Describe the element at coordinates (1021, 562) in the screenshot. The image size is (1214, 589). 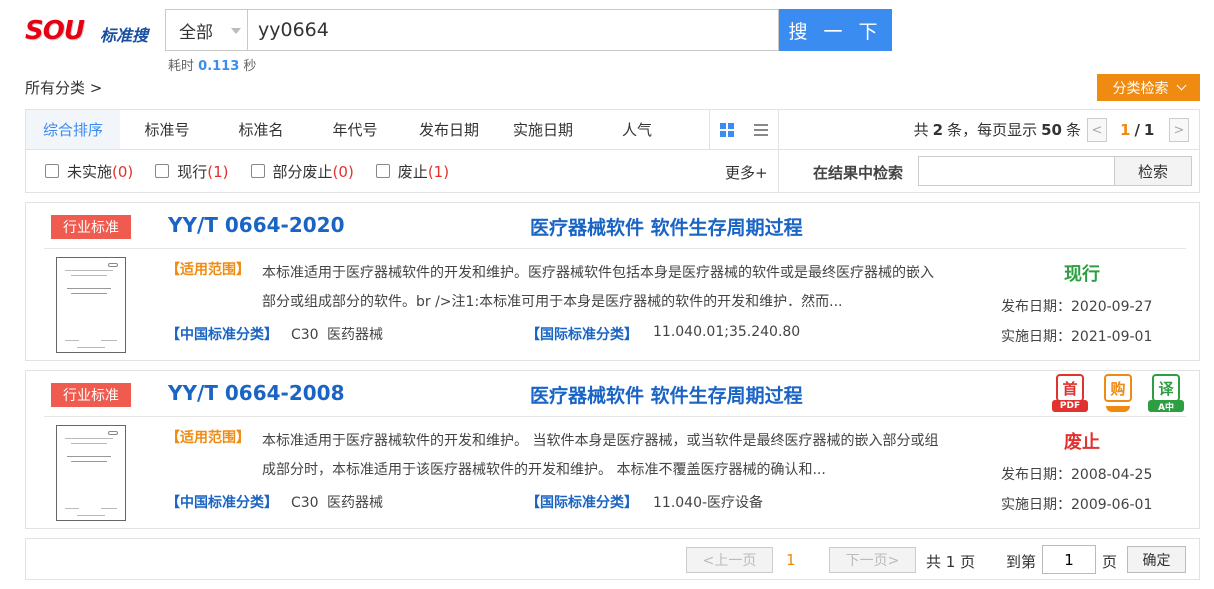
I see `goto-label: 到第` at that location.